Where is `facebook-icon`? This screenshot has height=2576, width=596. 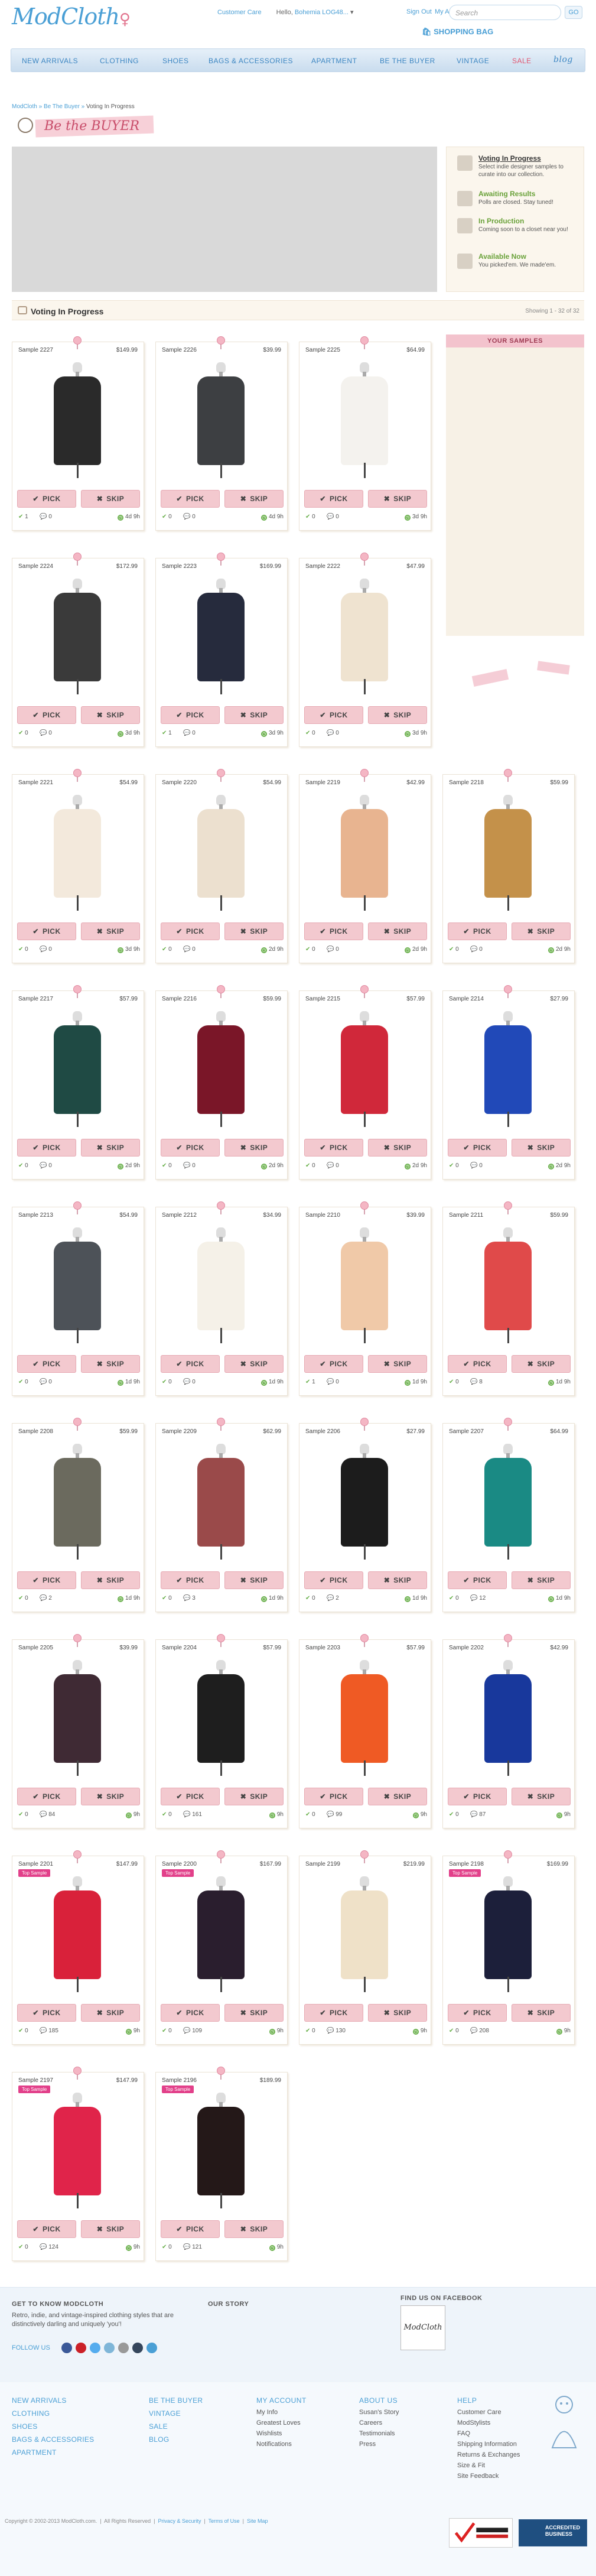 facebook-icon is located at coordinates (66, 2348).